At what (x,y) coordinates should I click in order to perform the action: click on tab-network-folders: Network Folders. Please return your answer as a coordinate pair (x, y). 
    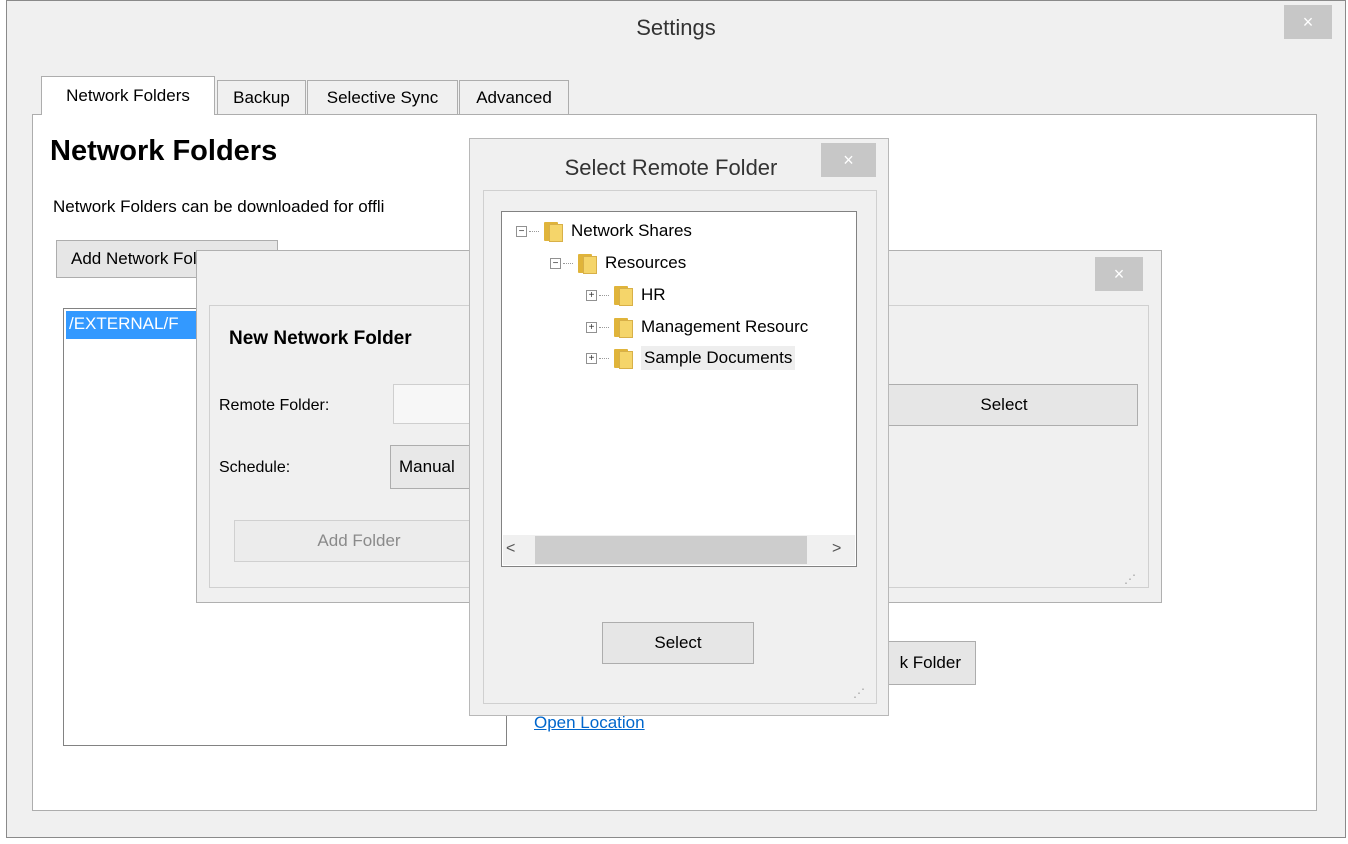
    Looking at the image, I should click on (128, 95).